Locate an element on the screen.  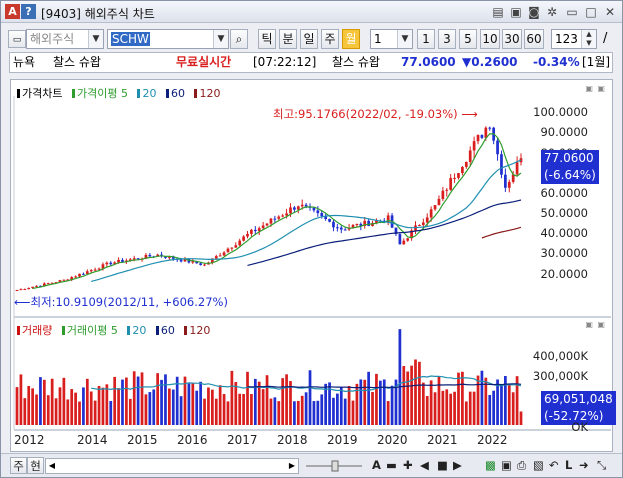
symbol-input: SCHW ▼ is located at coordinates (168, 39).